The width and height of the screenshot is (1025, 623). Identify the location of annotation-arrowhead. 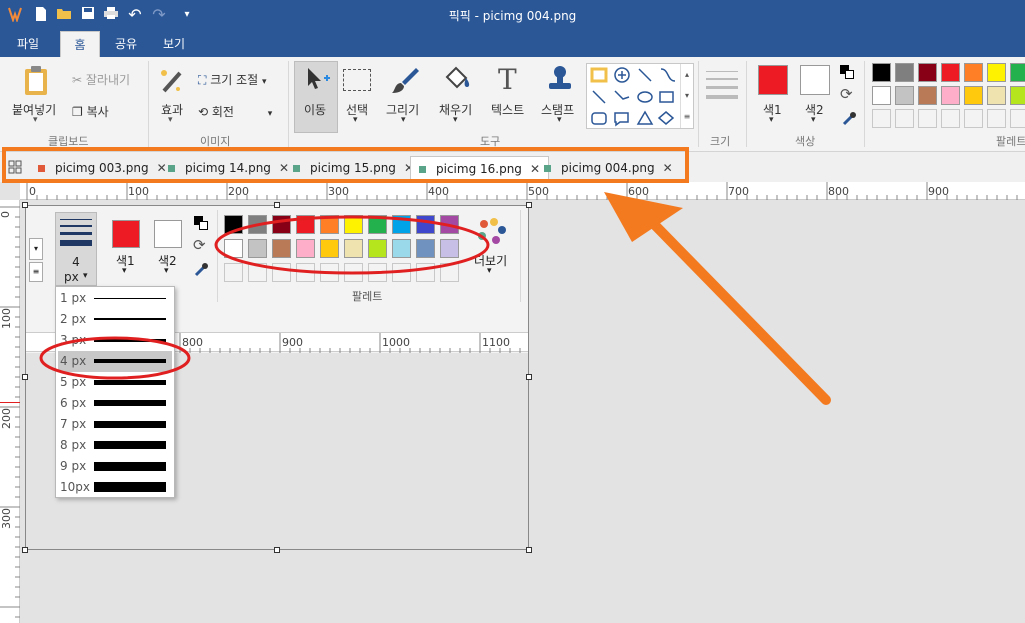
(643, 217).